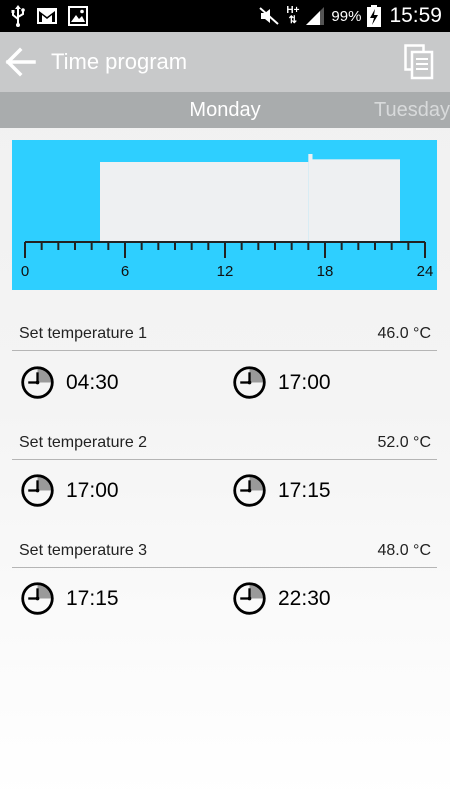  Describe the element at coordinates (269, 16) in the screenshot. I see `mute-icon` at that location.